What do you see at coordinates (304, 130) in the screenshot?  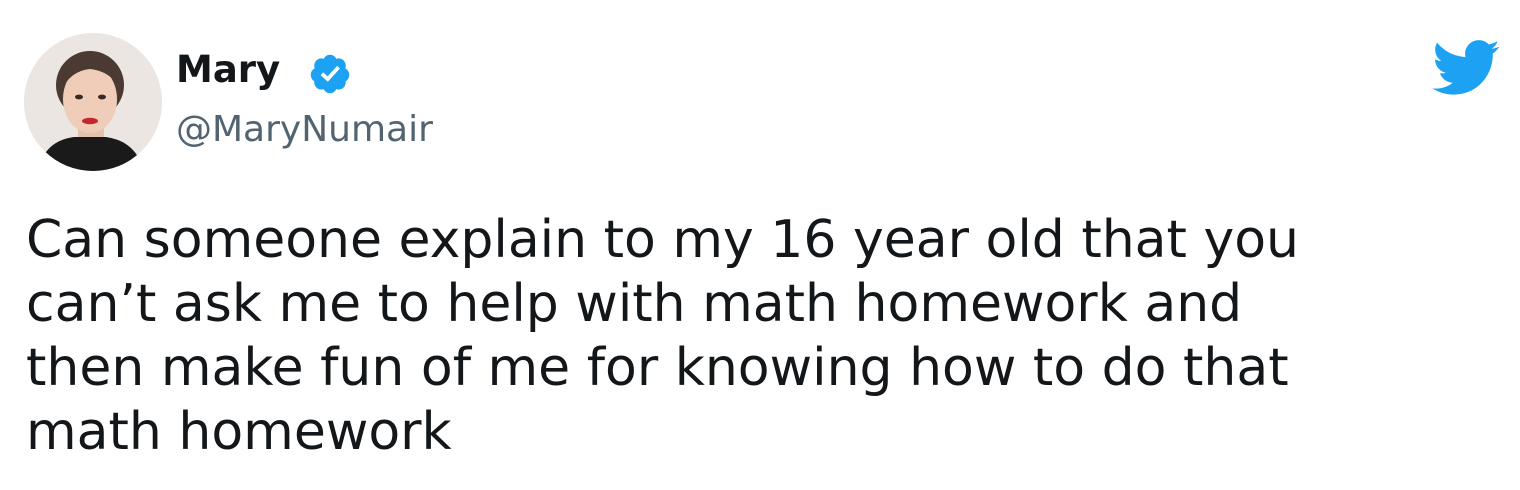 I see `user-handle: @MaryNumair` at bounding box center [304, 130].